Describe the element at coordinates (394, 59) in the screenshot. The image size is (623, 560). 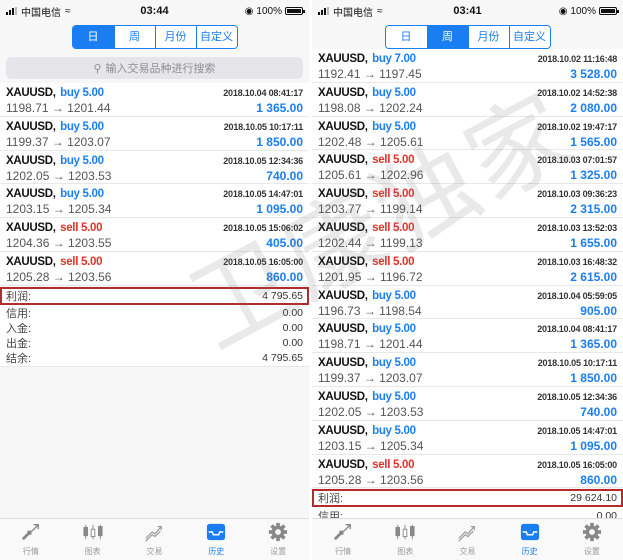
I see `trade-direction: buy 7.00` at that location.